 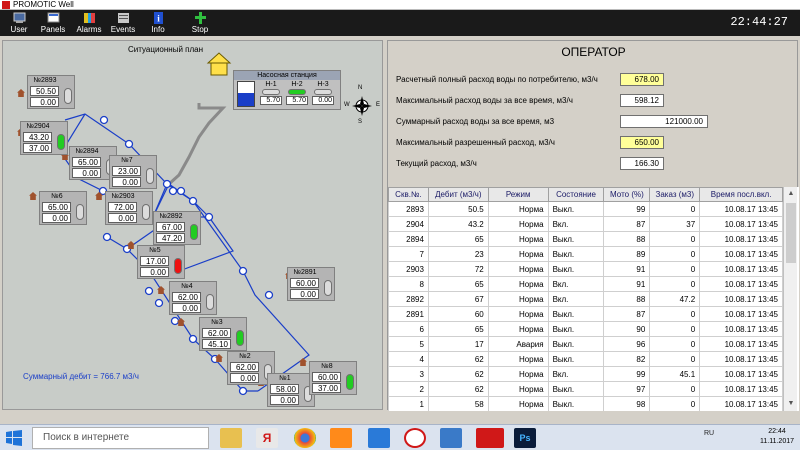 What do you see at coordinates (170, 238) in the screenshot?
I see `well-order: 47.20` at bounding box center [170, 238].